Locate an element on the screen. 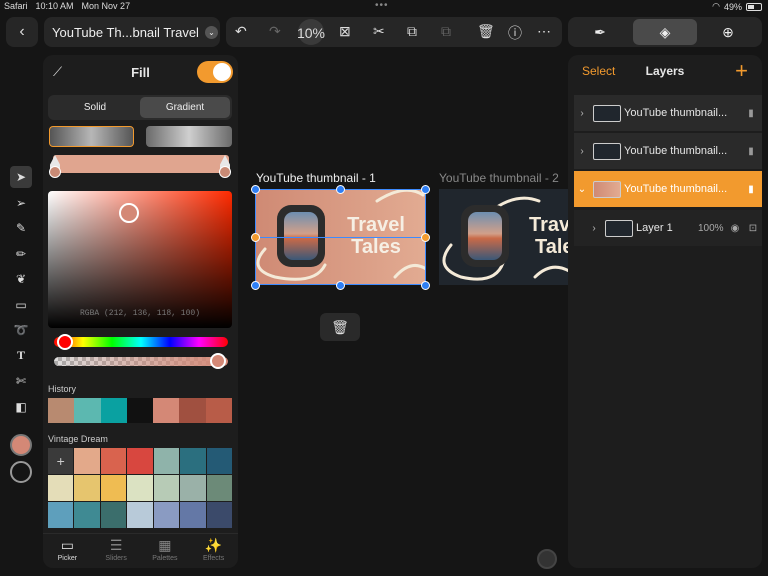 This screenshot has height=576, width=768. opacity-slider-thumb is located at coordinates (218, 361).